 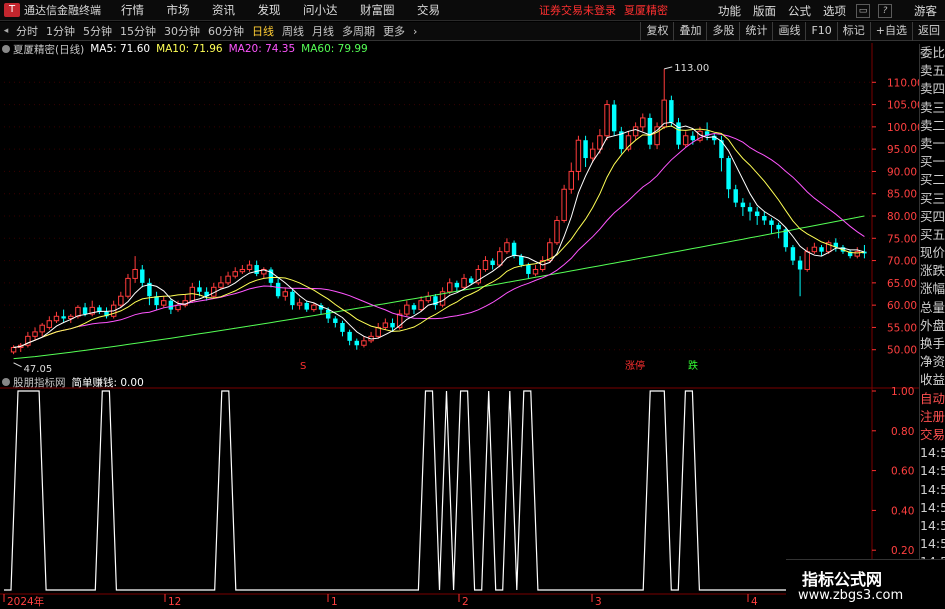 I want to click on price-tick-label: 85.00, so click(x=902, y=195).